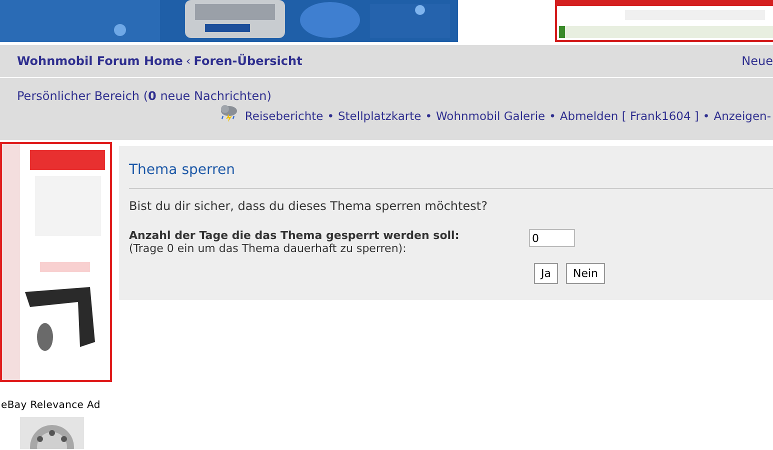 This screenshot has width=773, height=450. I want to click on nav-link: Wohnmobil Galerie, so click(491, 116).